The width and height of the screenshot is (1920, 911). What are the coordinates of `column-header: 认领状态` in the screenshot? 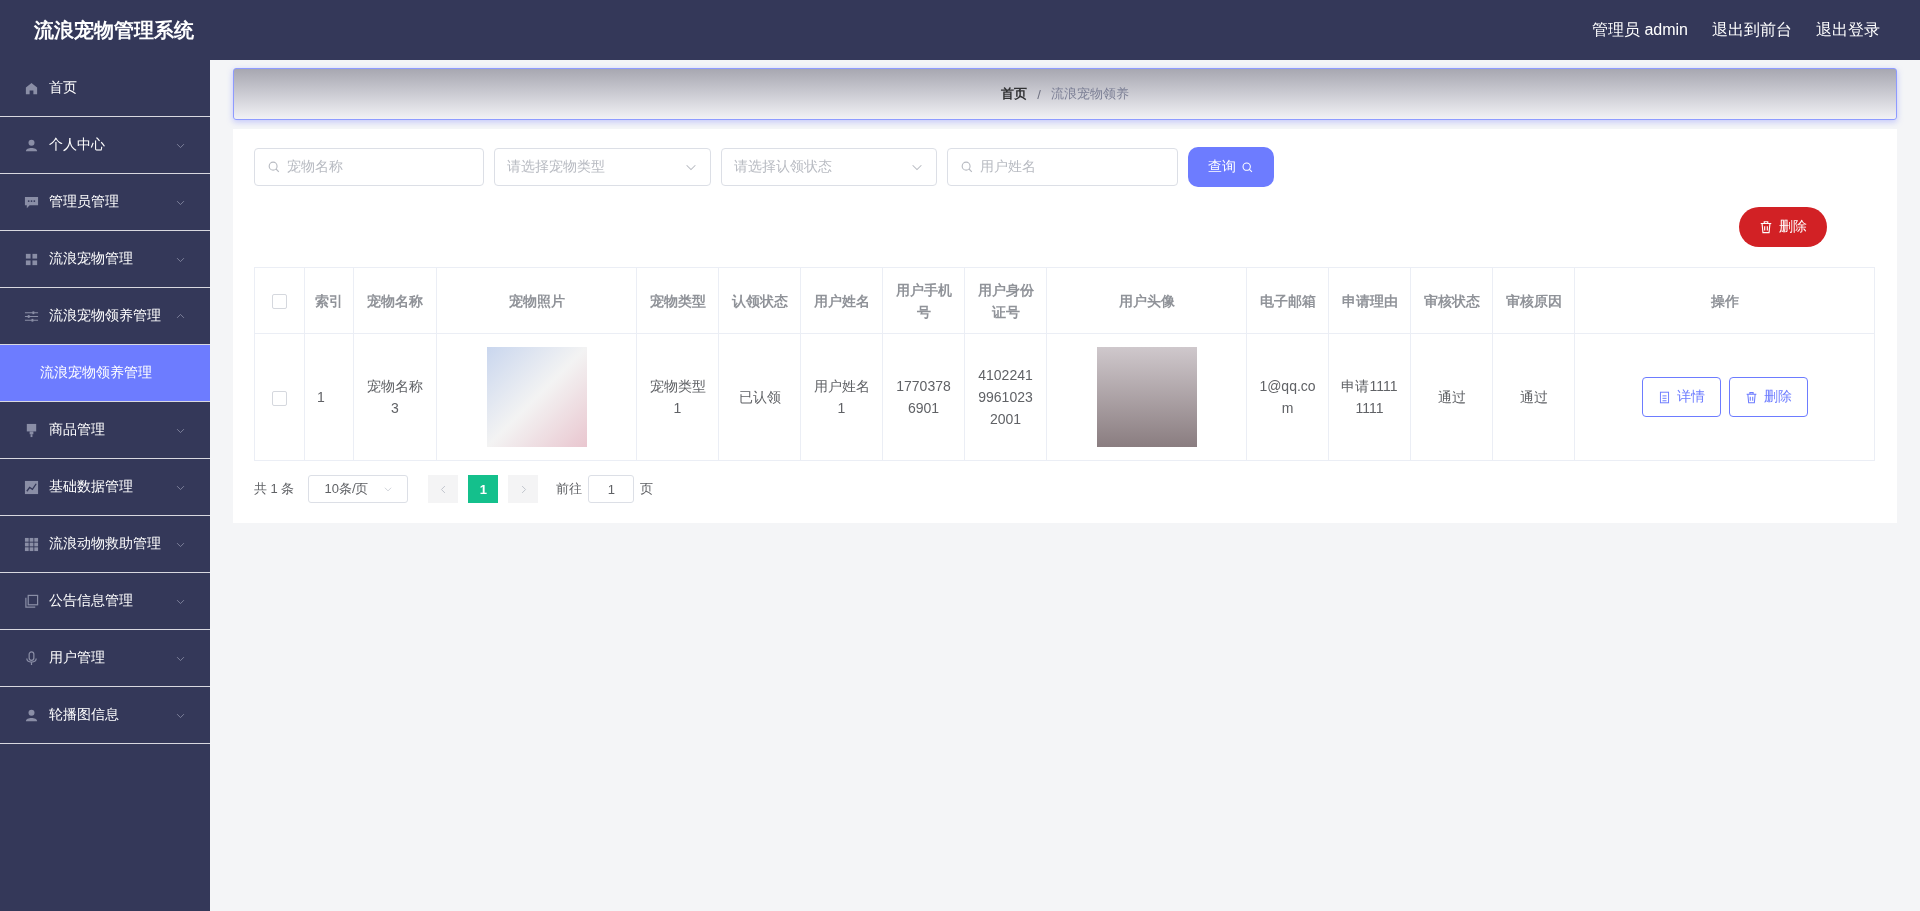 It's located at (759, 300).